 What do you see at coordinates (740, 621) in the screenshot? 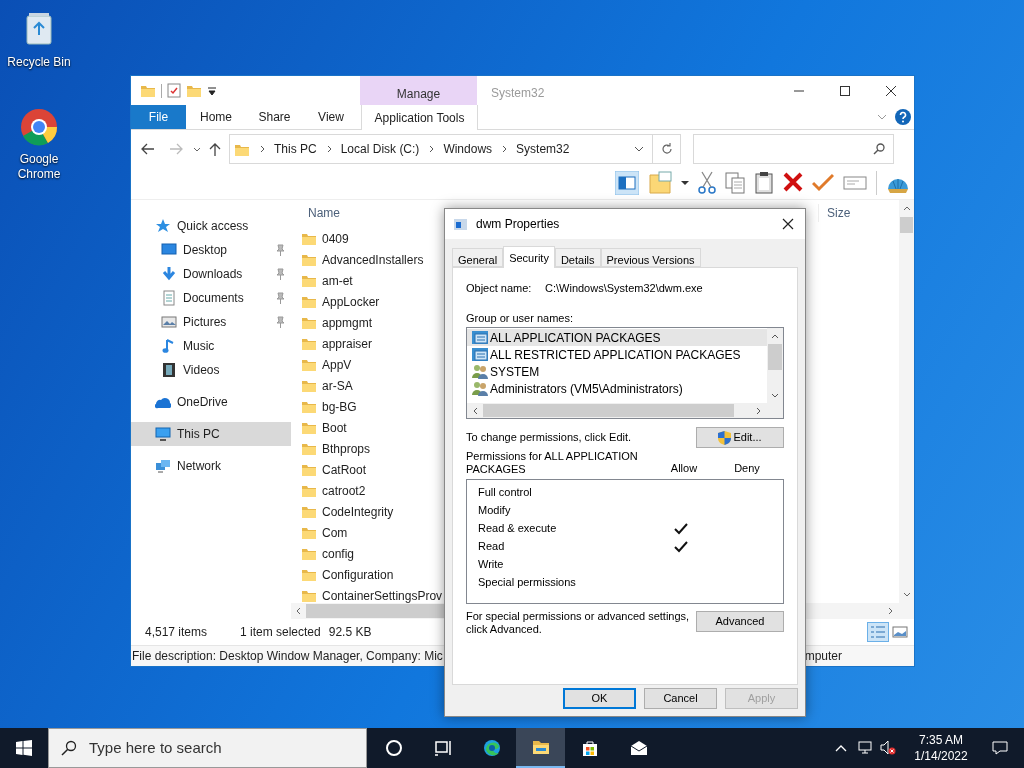
I see `advanced-button: Advanced` at bounding box center [740, 621].